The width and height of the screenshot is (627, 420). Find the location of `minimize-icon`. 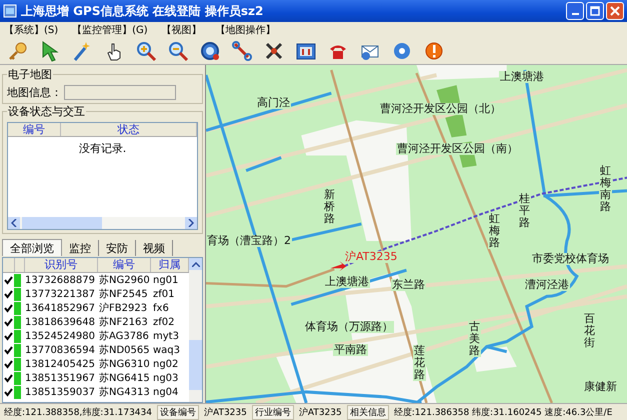

minimize-icon is located at coordinates (575, 14).